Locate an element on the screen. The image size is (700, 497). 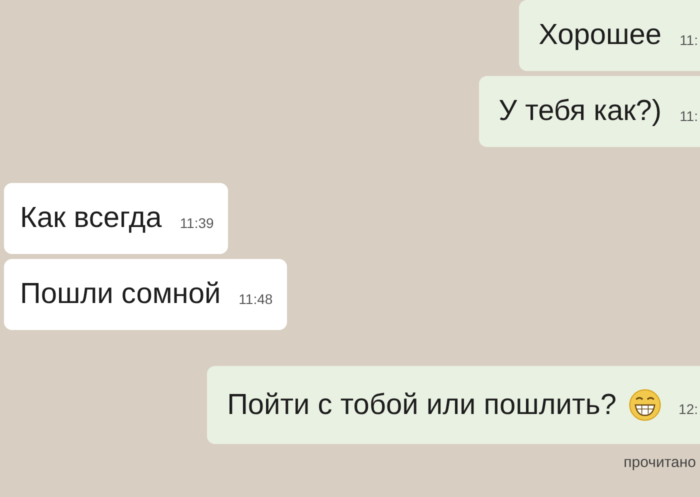
message-bubble: Пошли сомной 11:48 is located at coordinates (145, 294).